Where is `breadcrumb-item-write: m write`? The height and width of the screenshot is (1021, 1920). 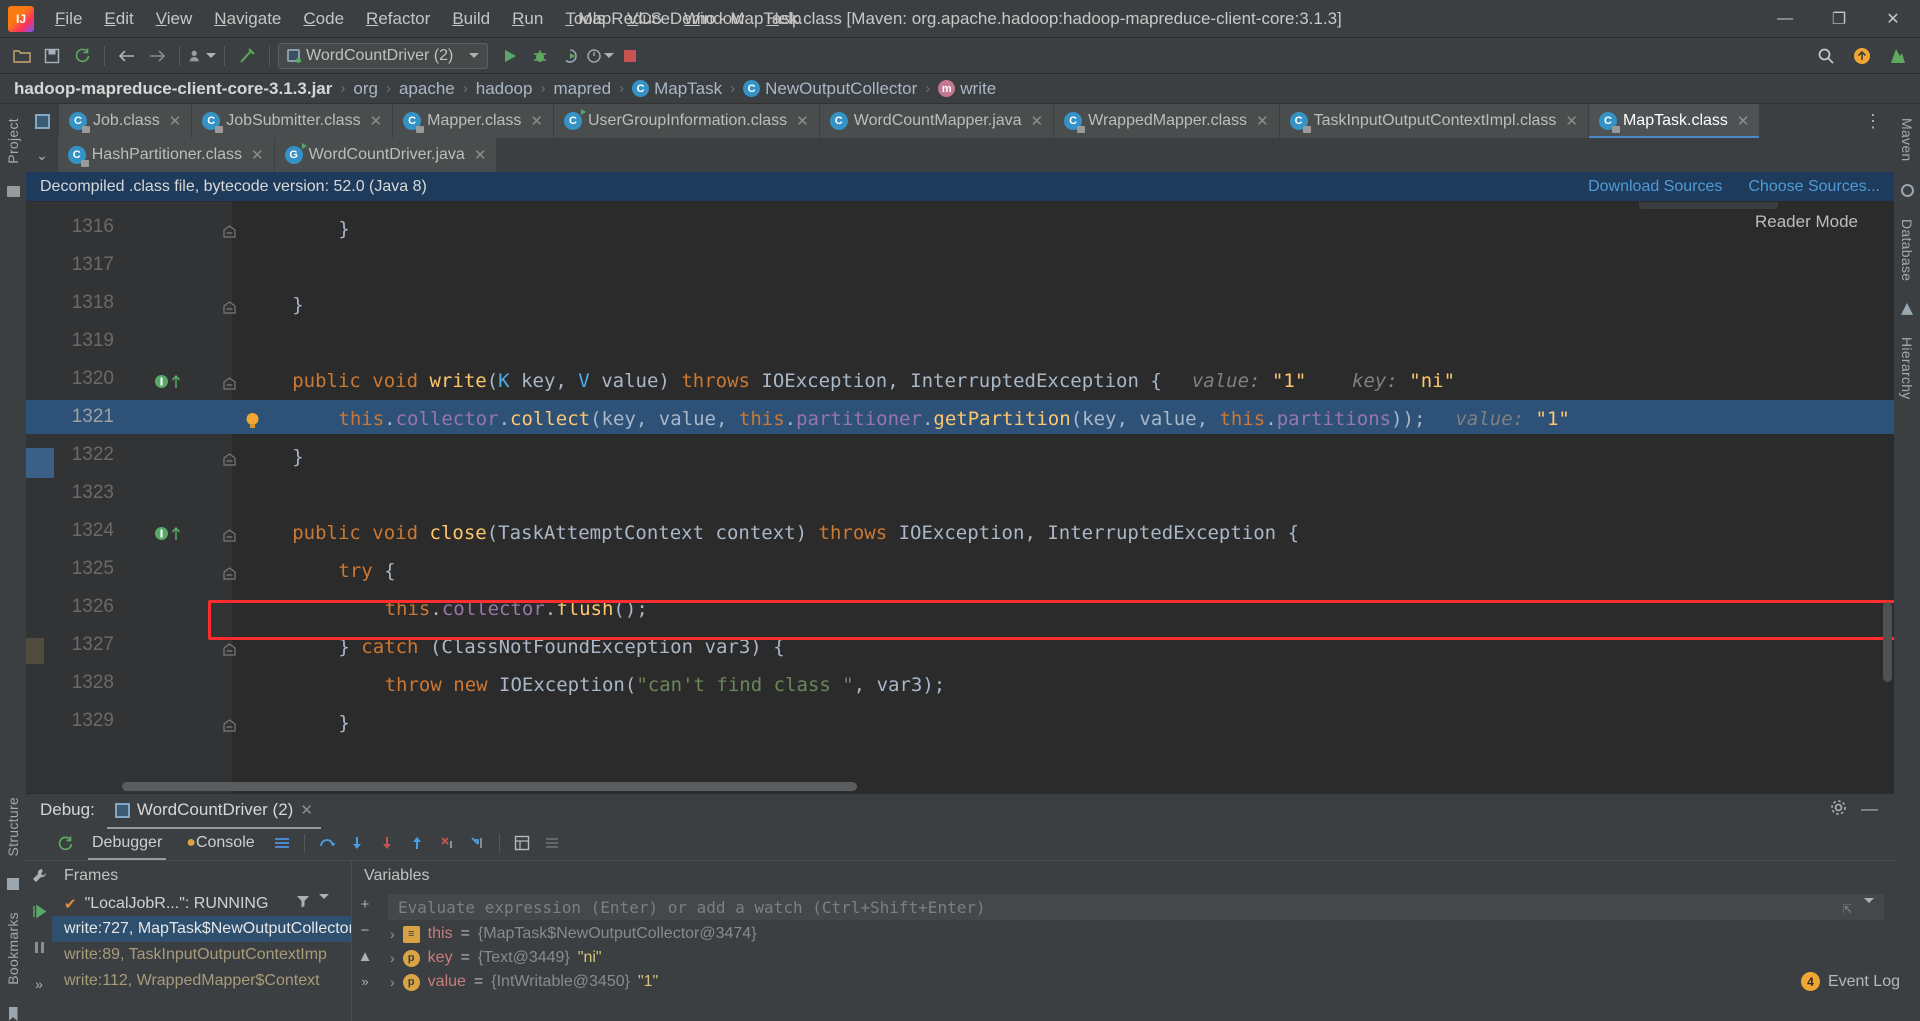 breadcrumb-item-write: m write is located at coordinates (967, 89).